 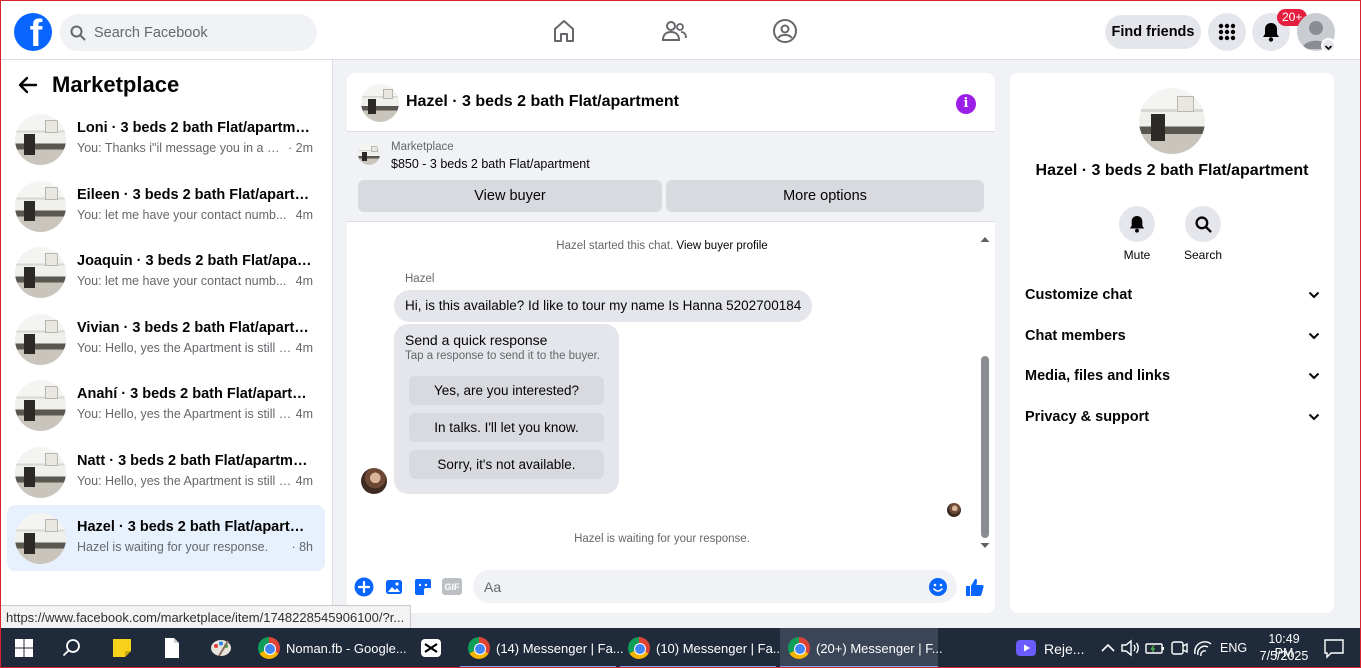 I want to click on sender-name: Hazel, so click(x=420, y=279).